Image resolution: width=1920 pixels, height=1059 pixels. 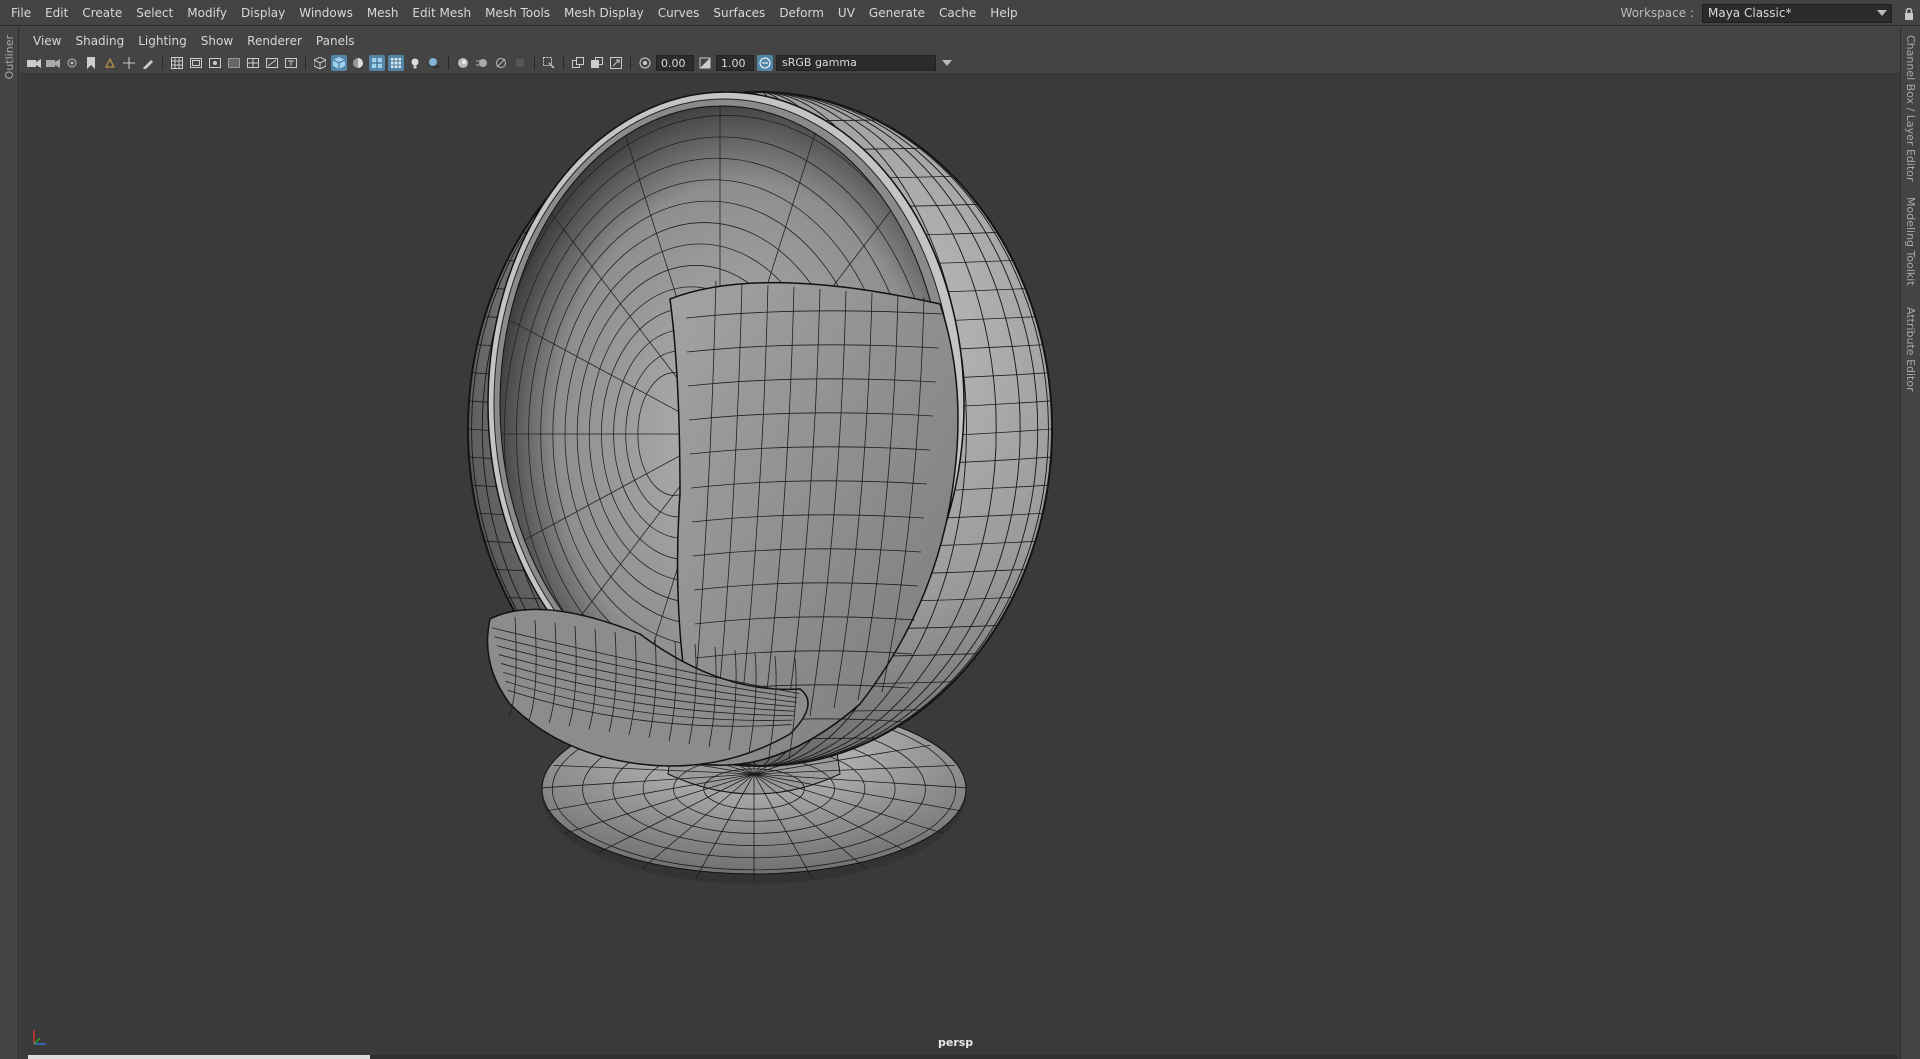 I want to click on workspace-selector: Workspace : Maya Classic*, so click(x=1770, y=13).